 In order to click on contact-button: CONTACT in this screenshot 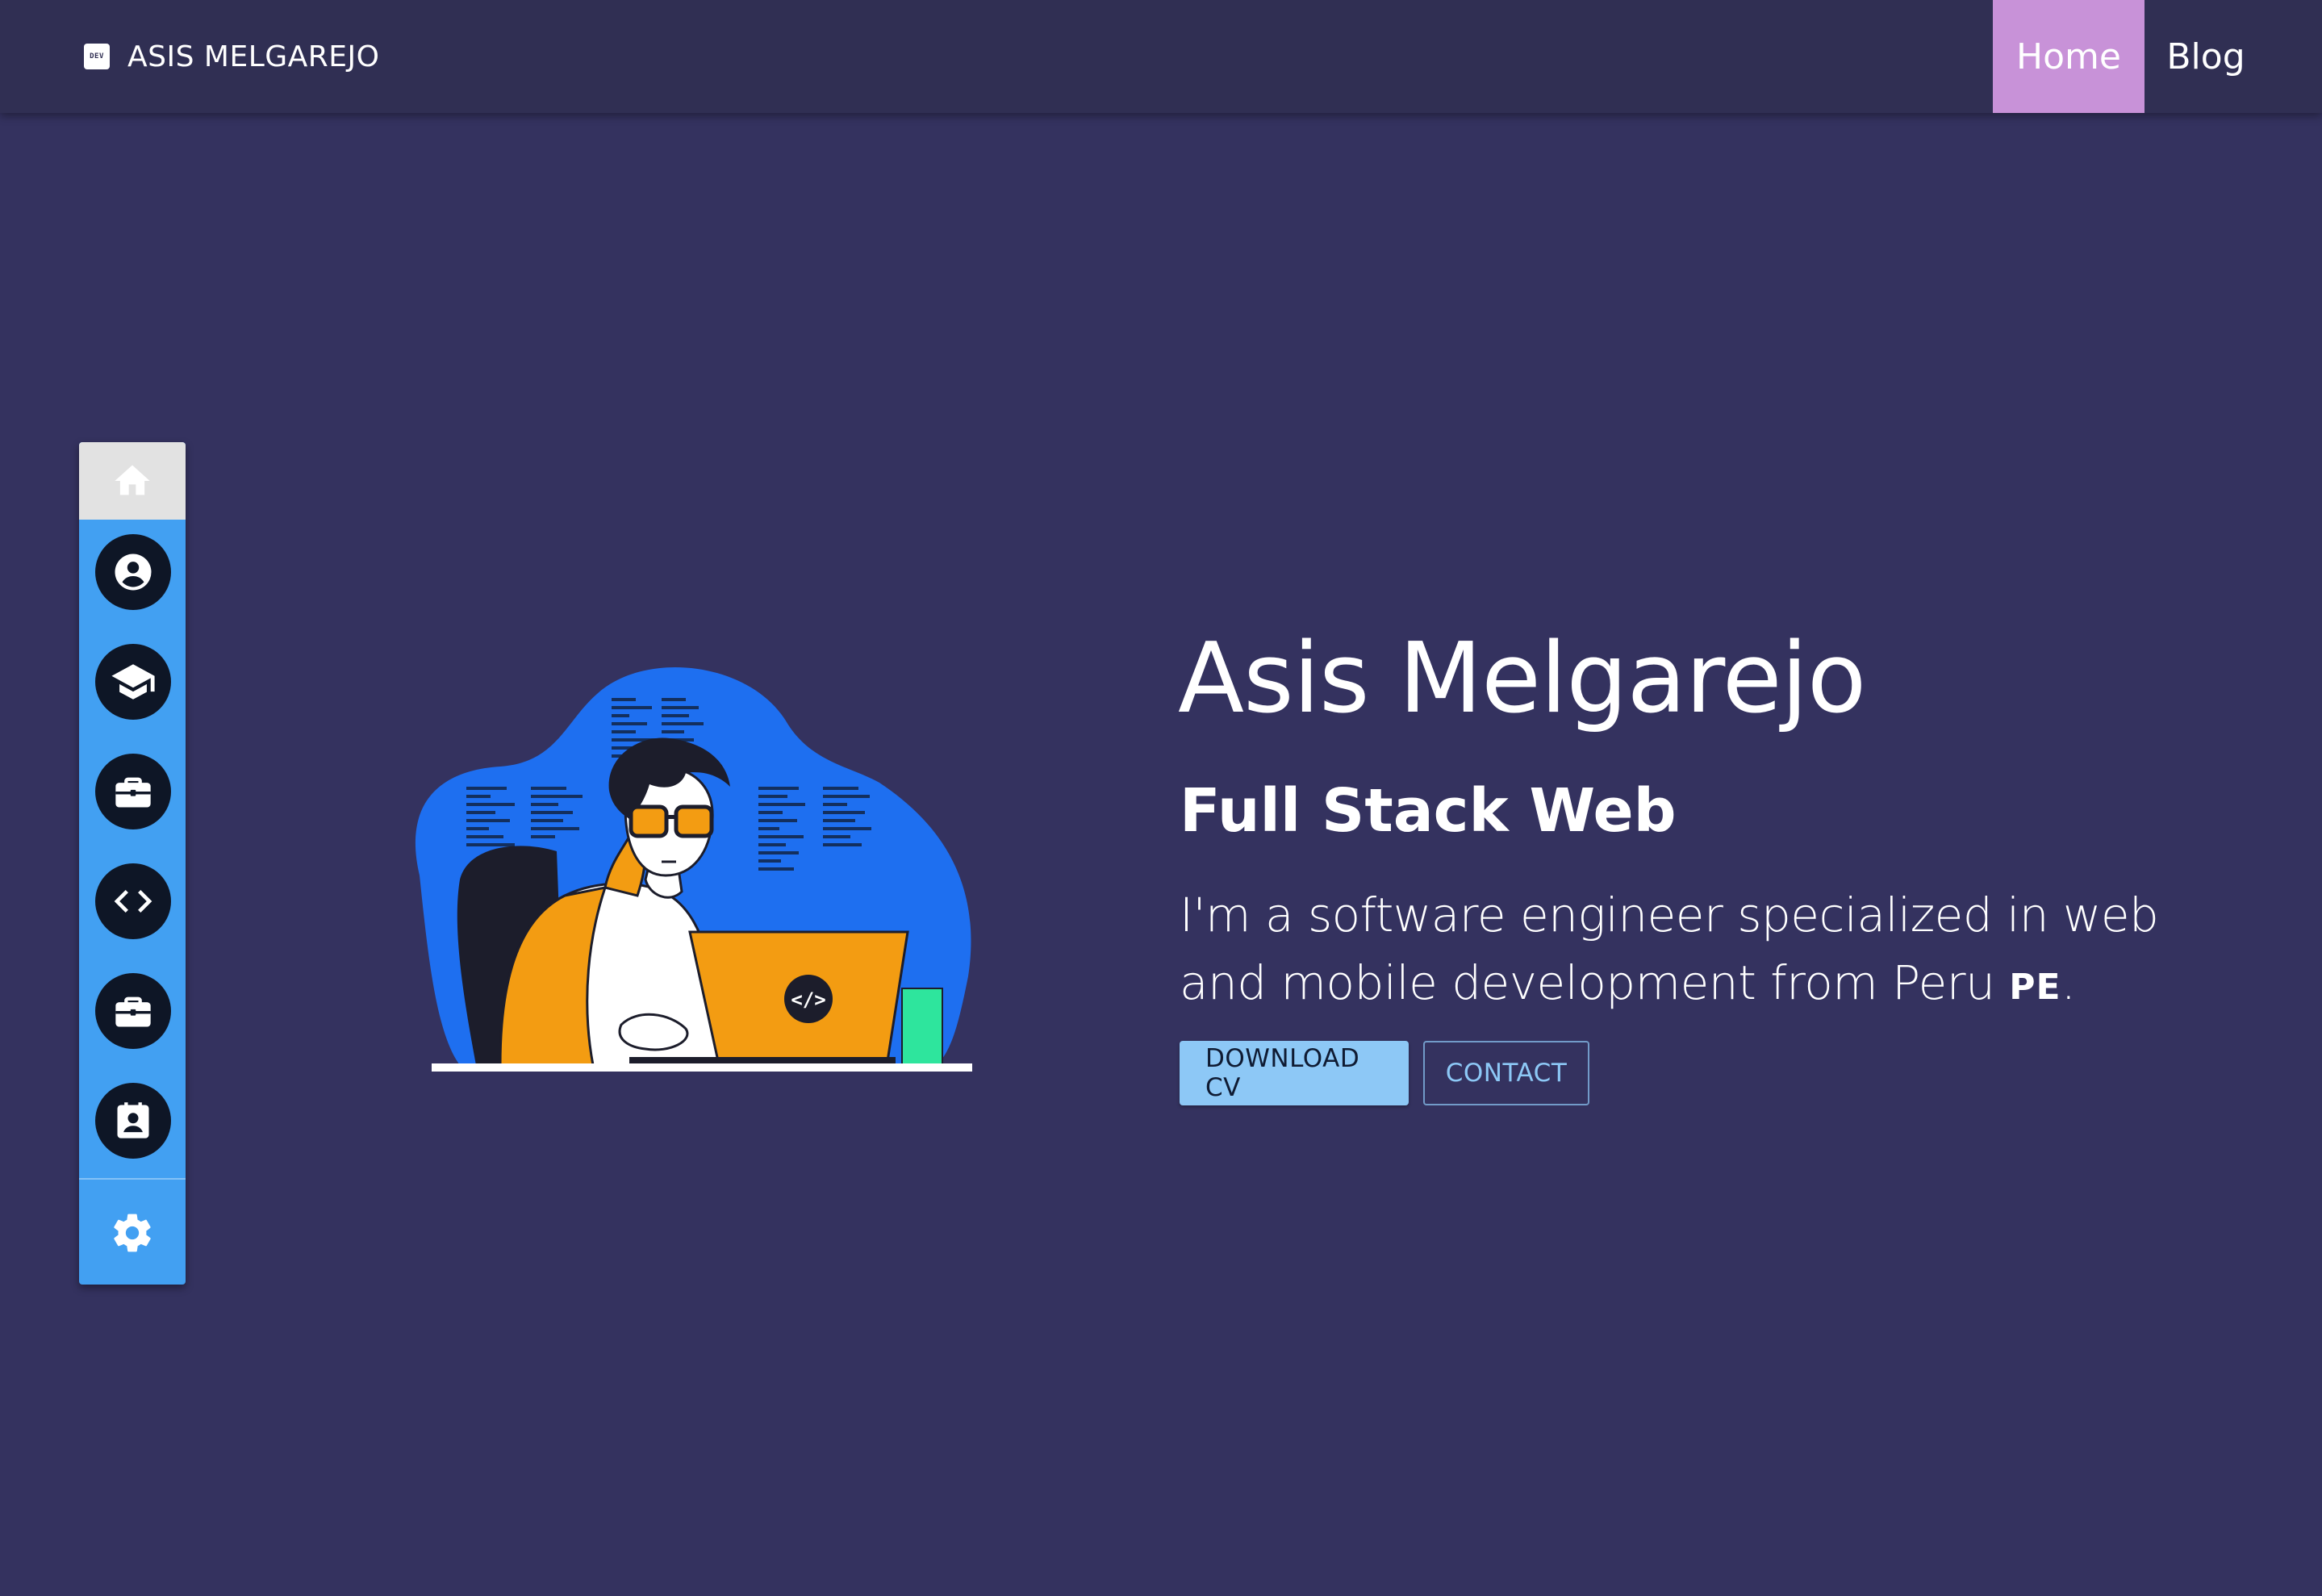, I will do `click(1506, 1073)`.